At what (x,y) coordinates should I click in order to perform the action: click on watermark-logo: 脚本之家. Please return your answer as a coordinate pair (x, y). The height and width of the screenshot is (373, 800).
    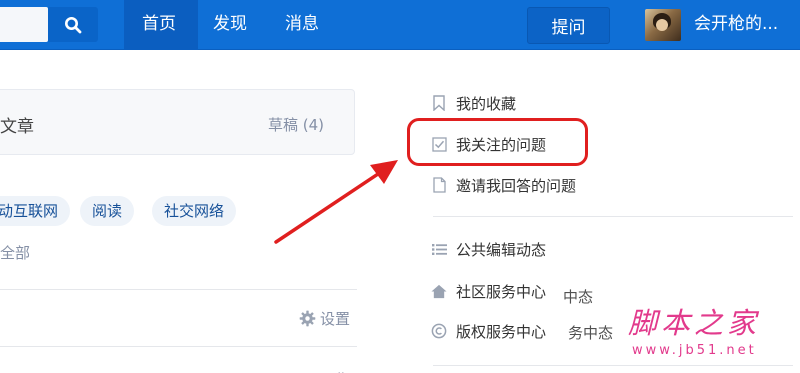
    Looking at the image, I should click on (694, 323).